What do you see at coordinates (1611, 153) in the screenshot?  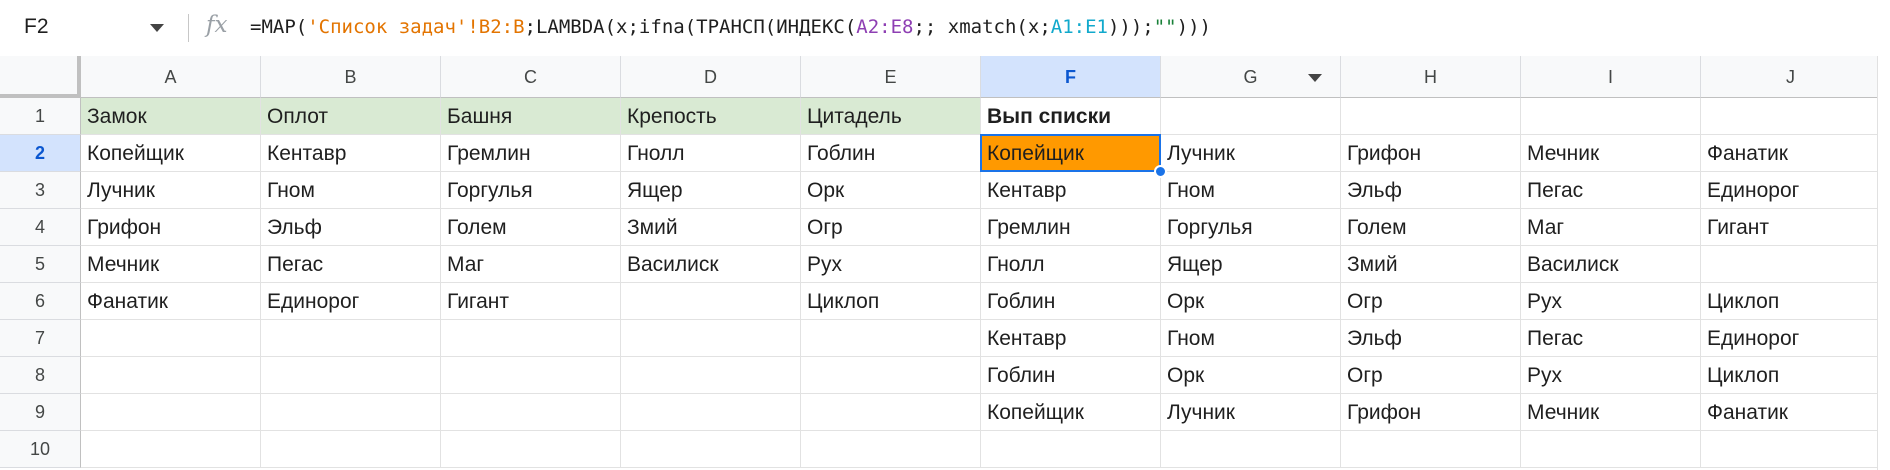 I see `cell-i2: Мечник` at bounding box center [1611, 153].